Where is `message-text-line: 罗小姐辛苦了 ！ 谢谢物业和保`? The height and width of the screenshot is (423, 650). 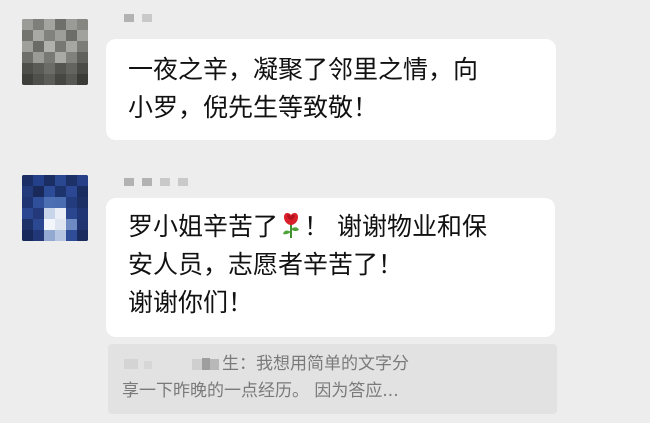
message-text-line: 罗小姐辛苦了 ！ 谢谢物业和保 is located at coordinates (331, 227).